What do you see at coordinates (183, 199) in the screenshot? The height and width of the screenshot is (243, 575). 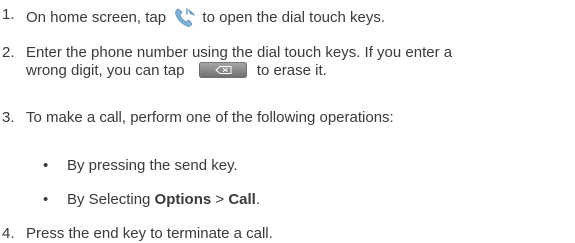 I see `menu-options-label: Options` at bounding box center [183, 199].